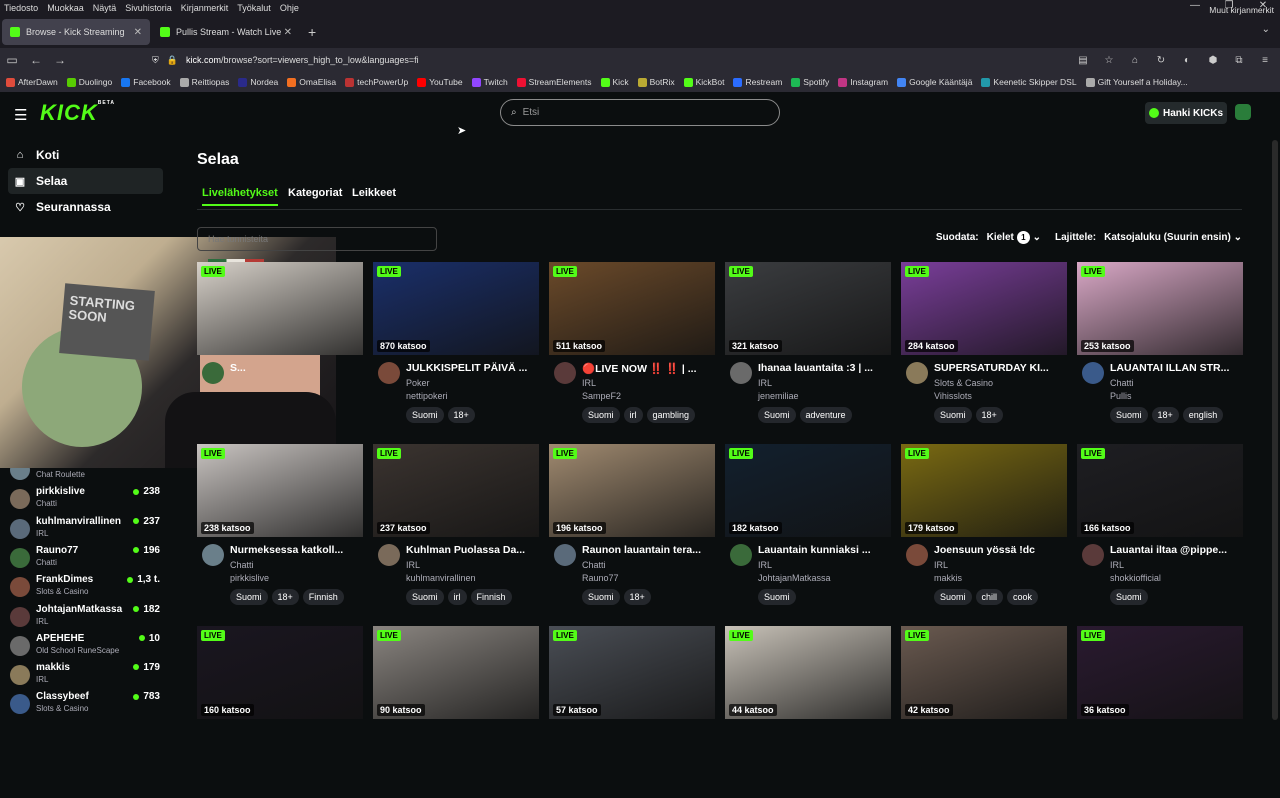 The height and width of the screenshot is (798, 1280). What do you see at coordinates (1187, 60) in the screenshot?
I see `account-icon: ◐` at bounding box center [1187, 60].